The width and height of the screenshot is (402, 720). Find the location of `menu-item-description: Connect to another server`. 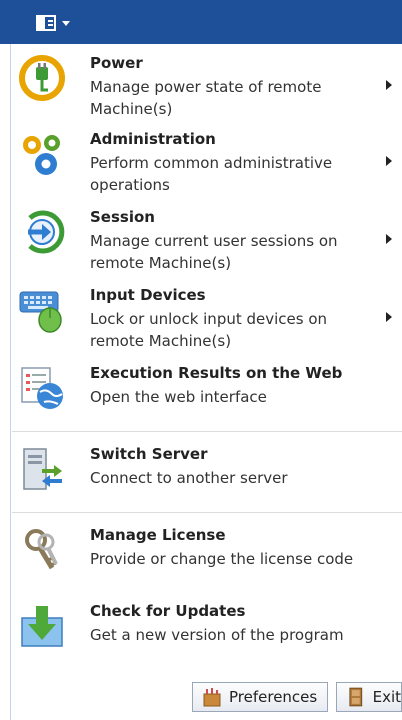

menu-item-description: Connect to another server is located at coordinates (189, 478).